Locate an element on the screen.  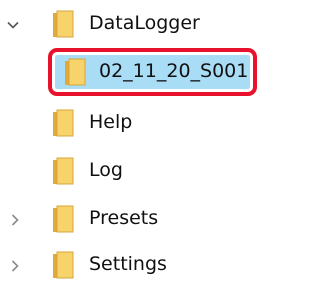
tree-item-presets: Presets is located at coordinates (131, 218).